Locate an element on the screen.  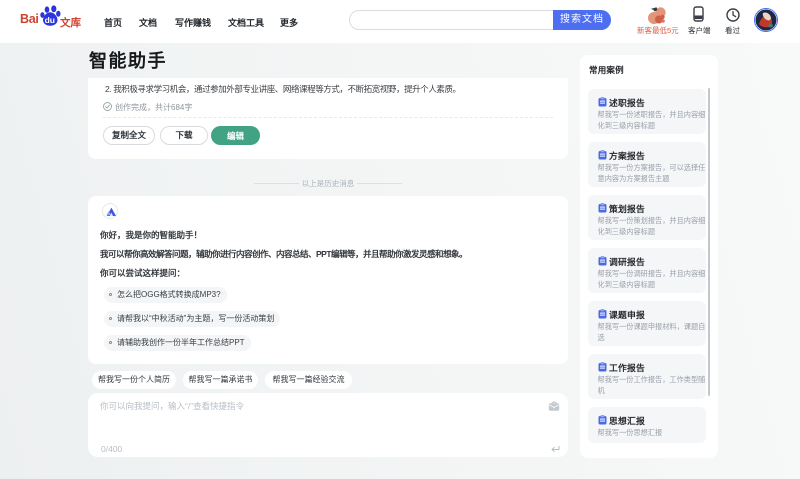
svg-text: du is located at coordinates (50, 20).